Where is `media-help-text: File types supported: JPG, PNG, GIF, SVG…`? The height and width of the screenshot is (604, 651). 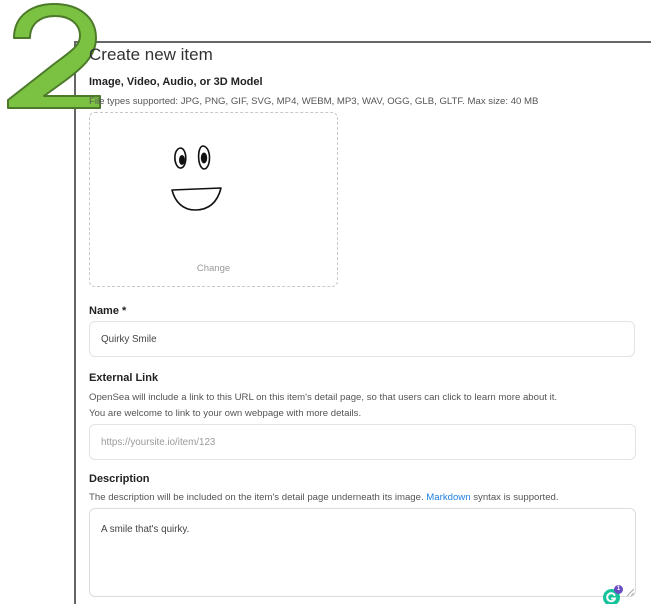 media-help-text: File types supported: JPG, PNG, GIF, SVG… is located at coordinates (314, 101).